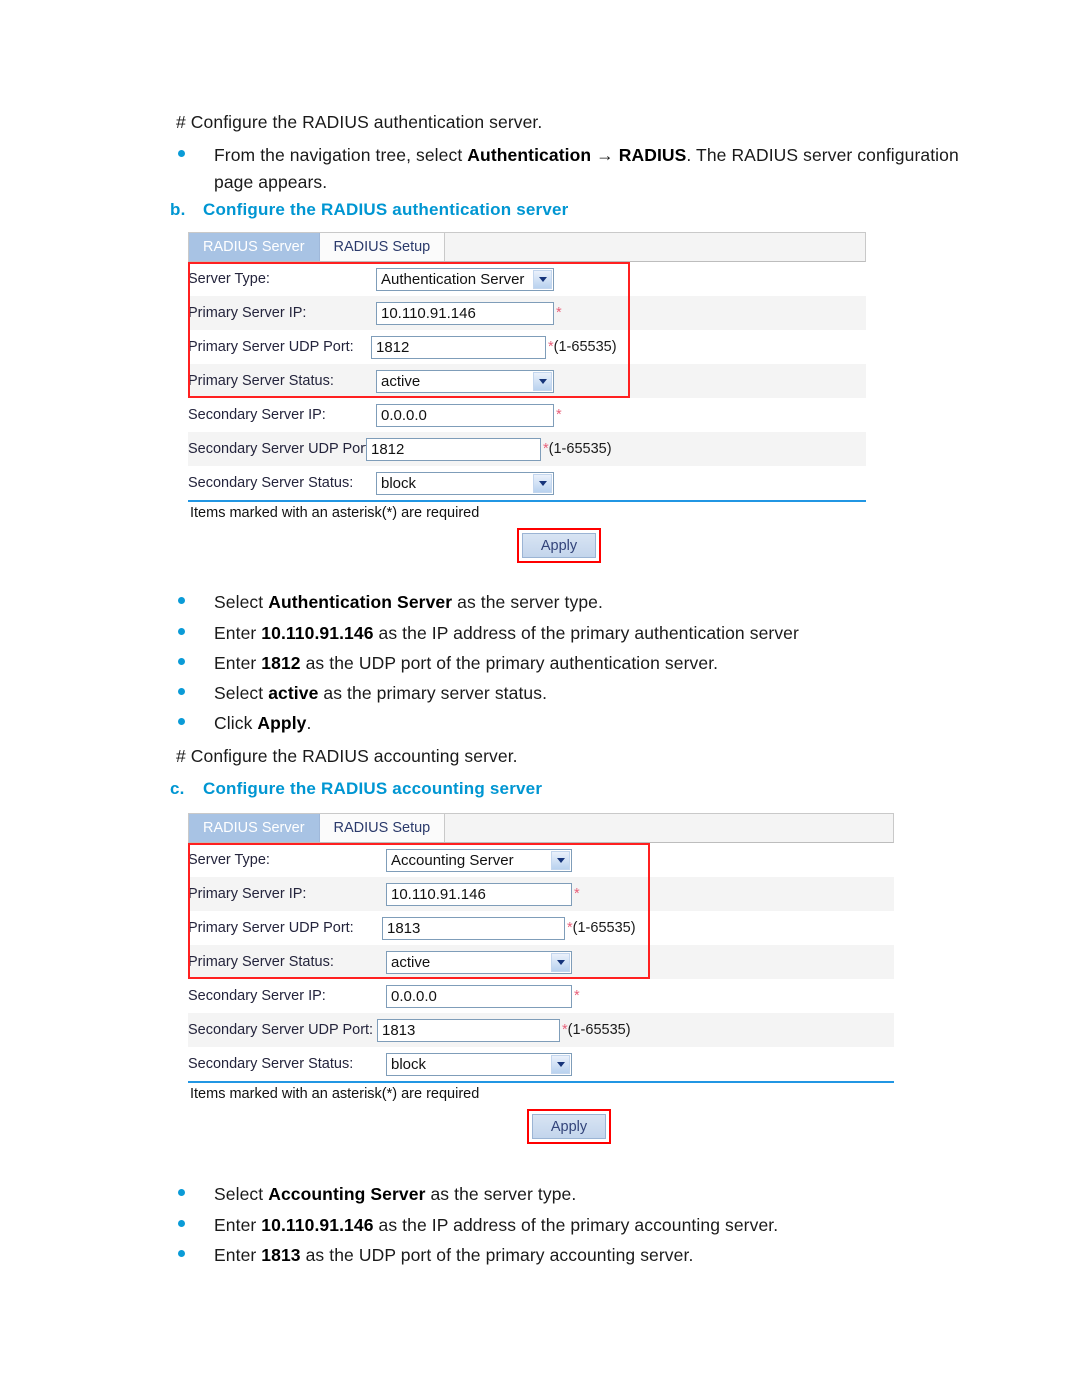  I want to click on label-secondary-server-status-acct: Secondary Server Status:, so click(271, 1064).